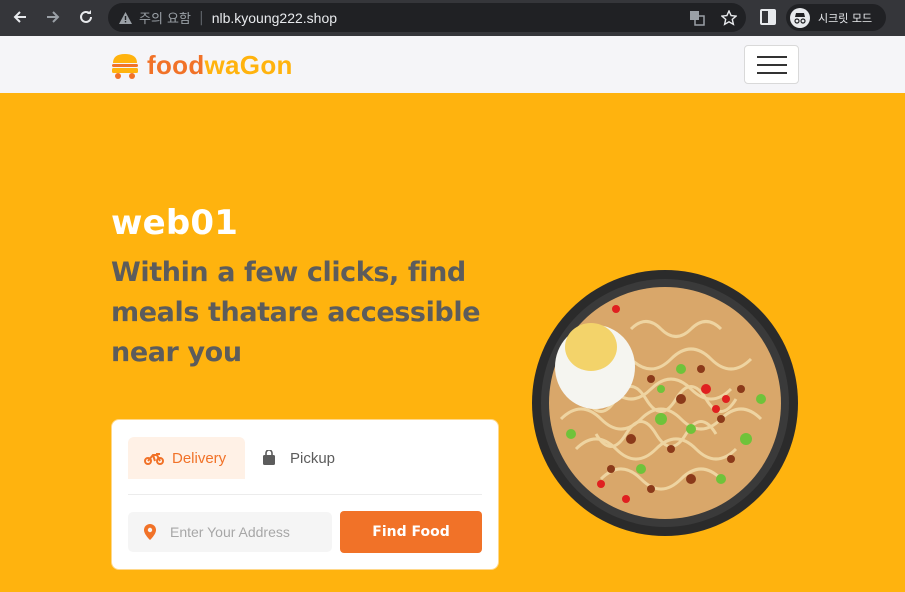  I want to click on incognito-badge: 시크릿 모드, so click(836, 17).